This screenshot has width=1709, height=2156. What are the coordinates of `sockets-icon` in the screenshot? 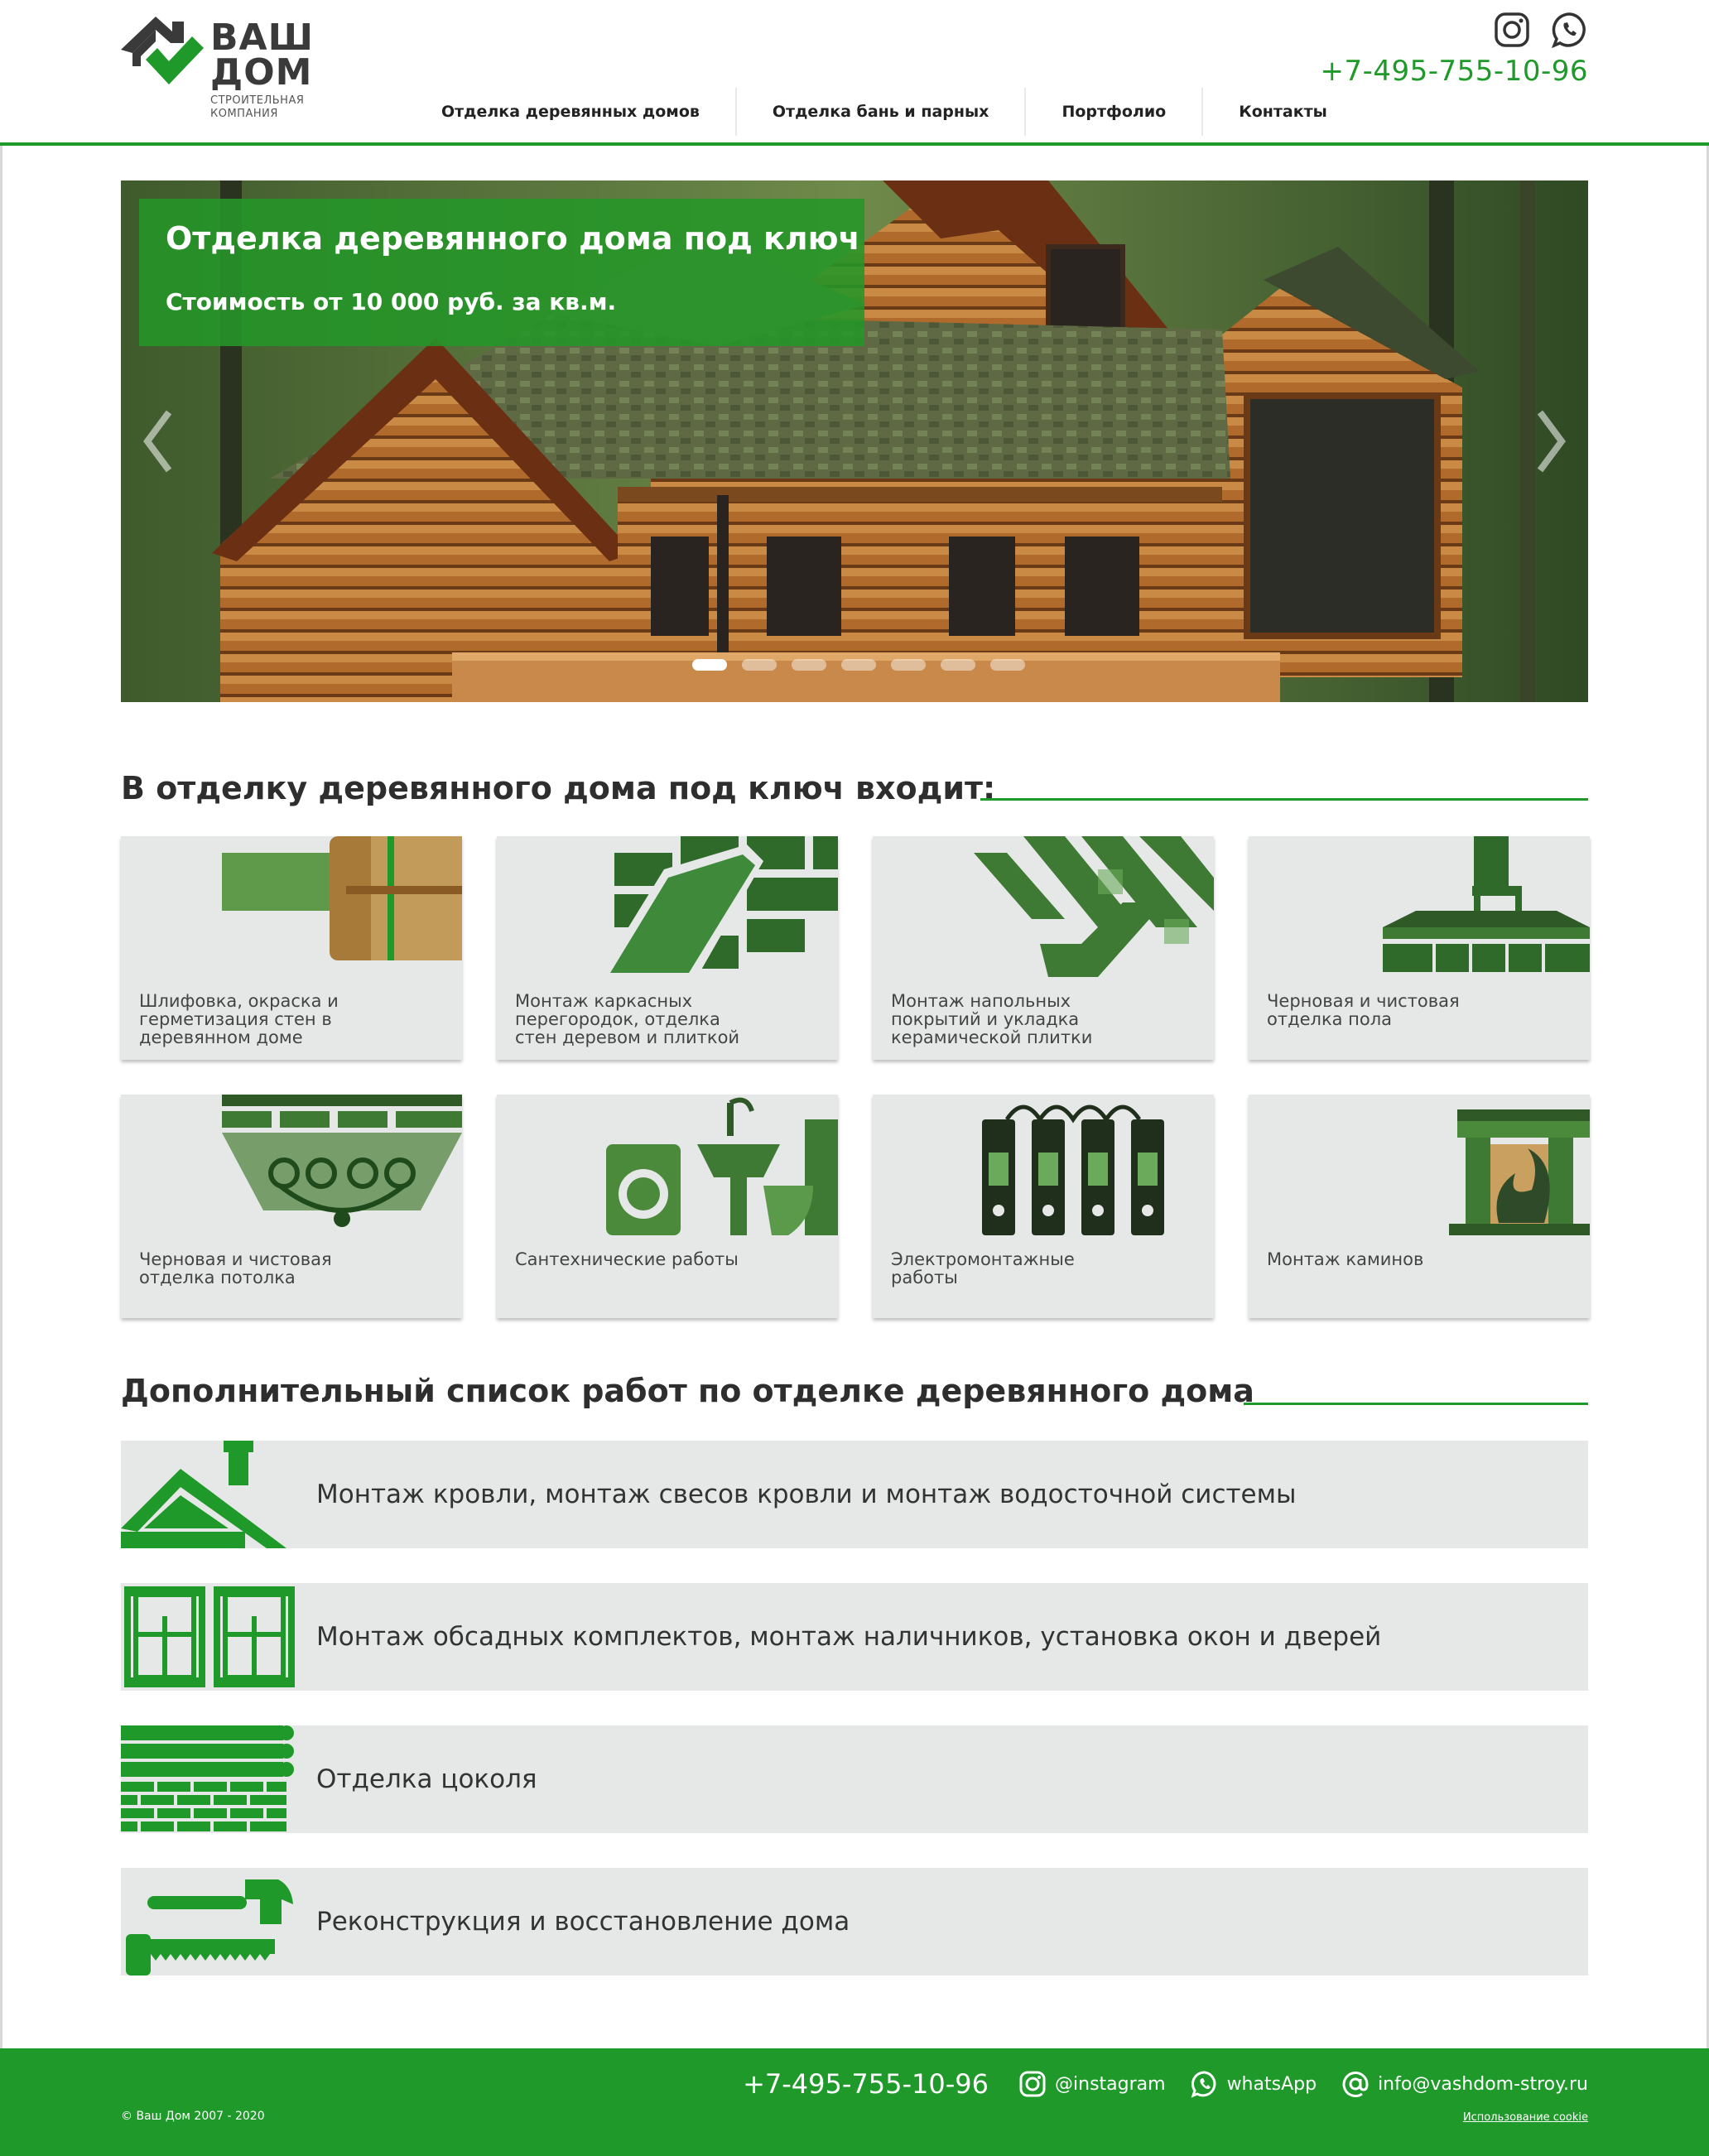 It's located at (1073, 1170).